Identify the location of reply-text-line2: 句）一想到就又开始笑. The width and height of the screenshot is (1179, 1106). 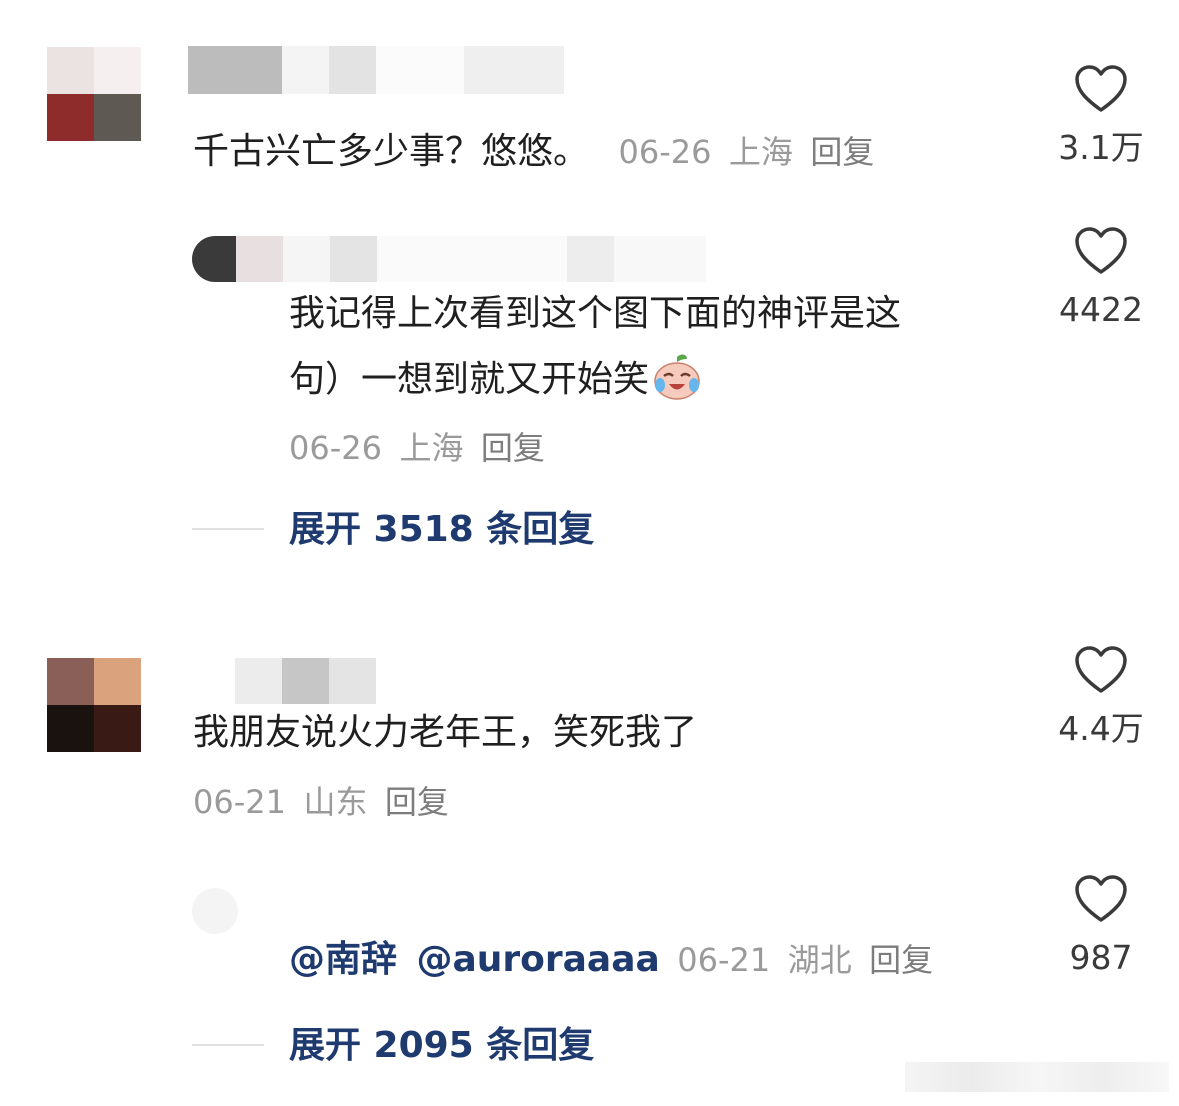
(469, 379).